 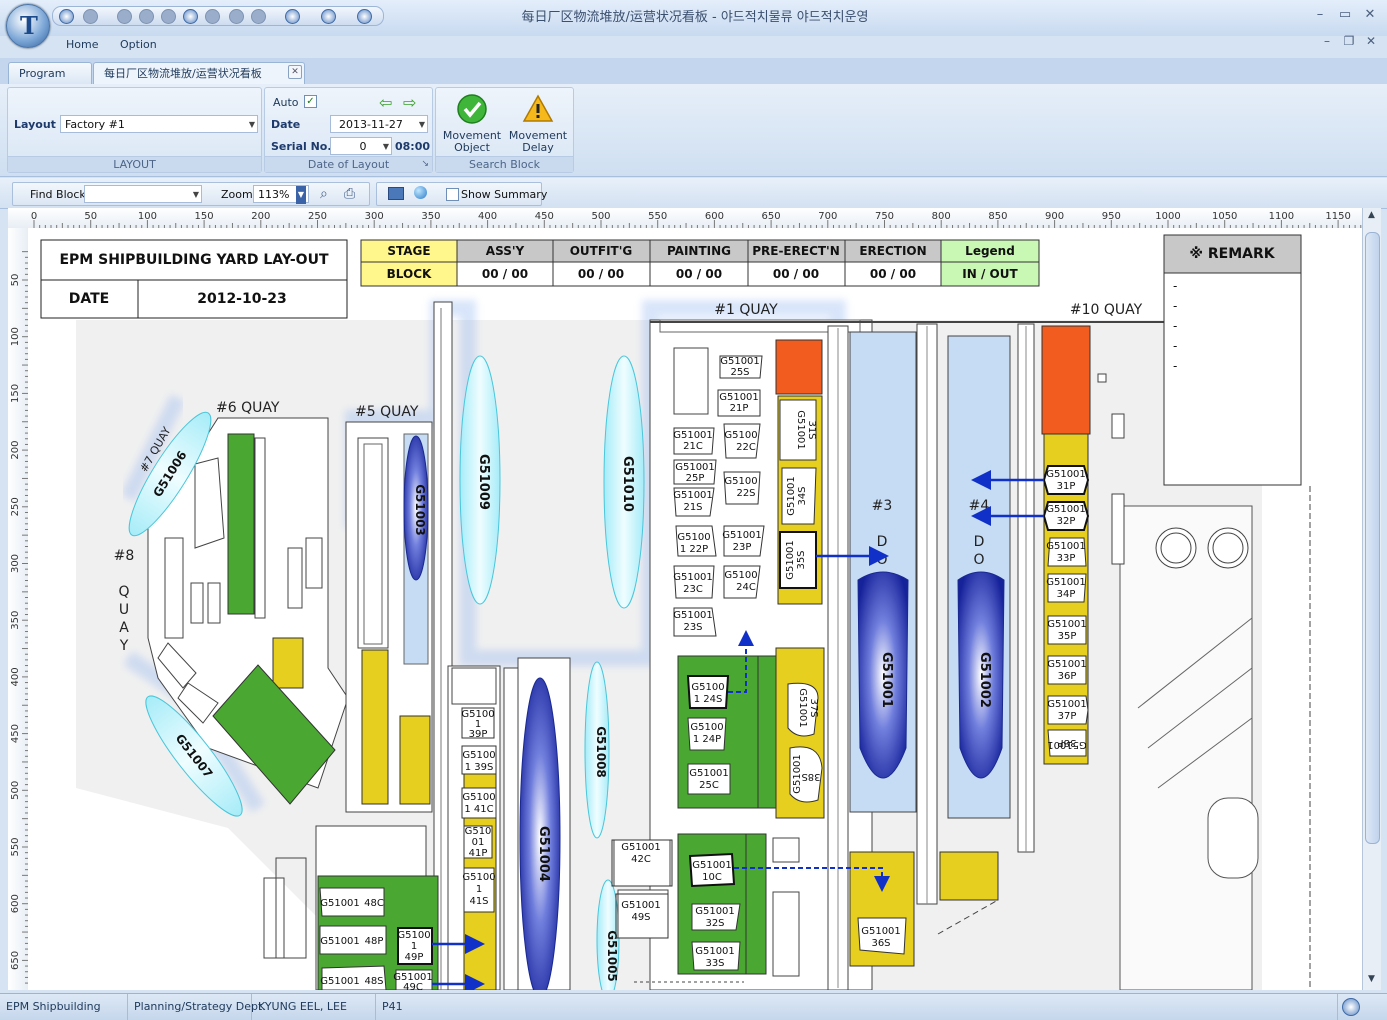 What do you see at coordinates (15, 450) in the screenshot?
I see `ruler-tick-label: 200` at bounding box center [15, 450].